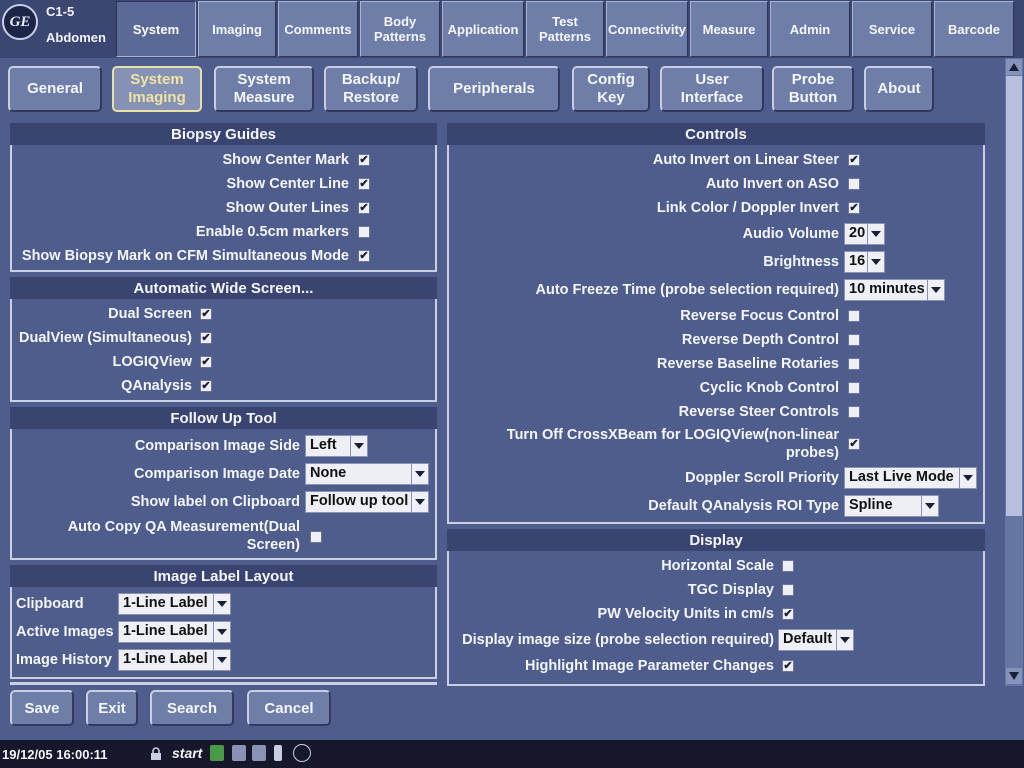 The height and width of the screenshot is (768, 1024). I want to click on qanalysis-checkbox: ✔, so click(206, 386).